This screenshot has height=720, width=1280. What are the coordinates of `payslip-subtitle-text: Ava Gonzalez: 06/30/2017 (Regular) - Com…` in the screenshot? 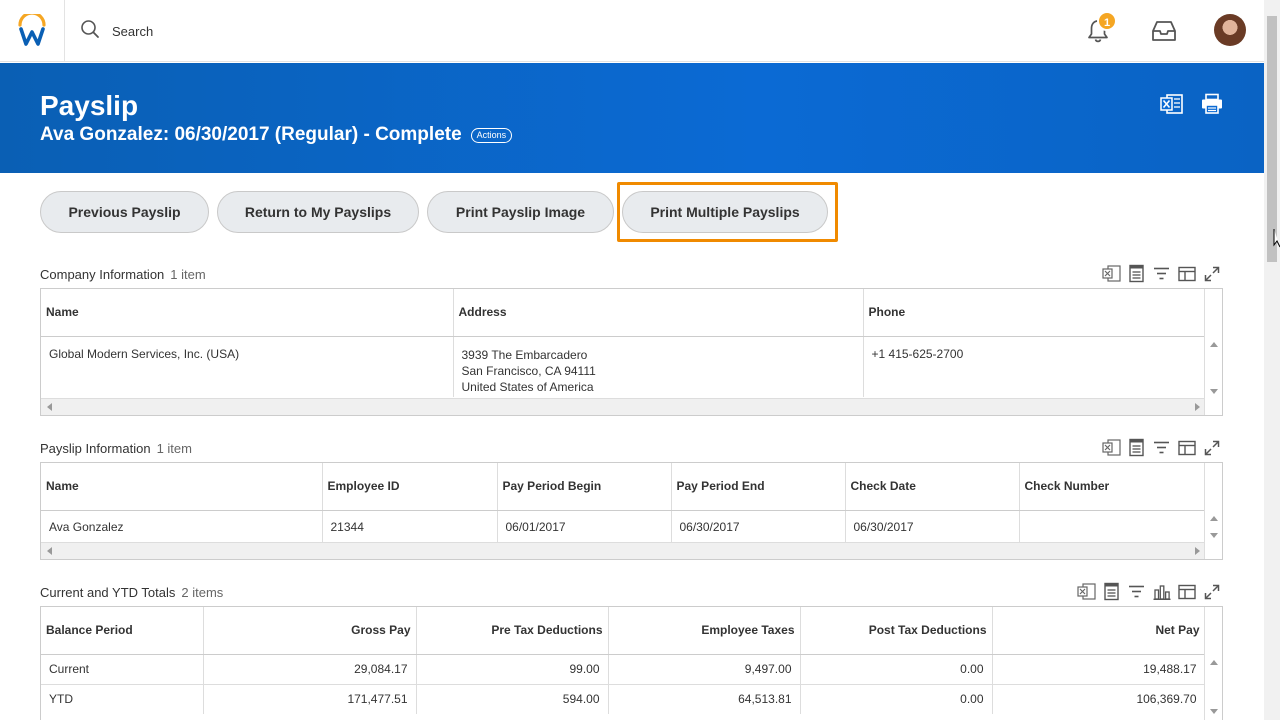 It's located at (251, 134).